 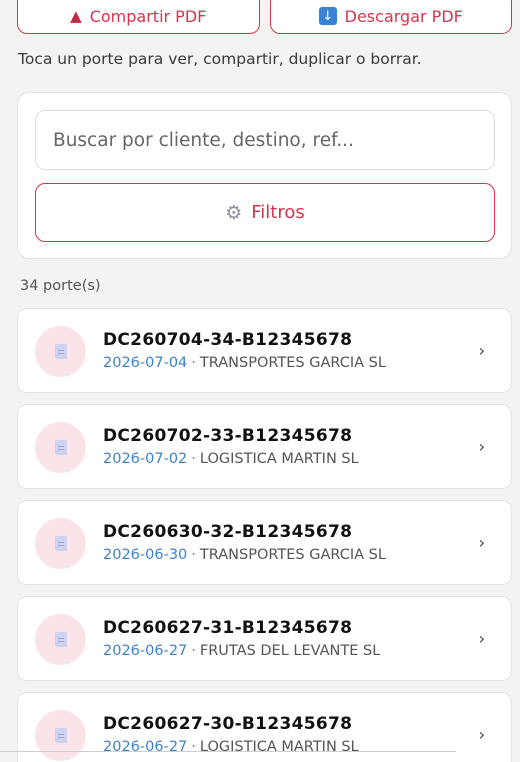 I want to click on item-ref: DC260627-31-B12345678, so click(x=228, y=628).